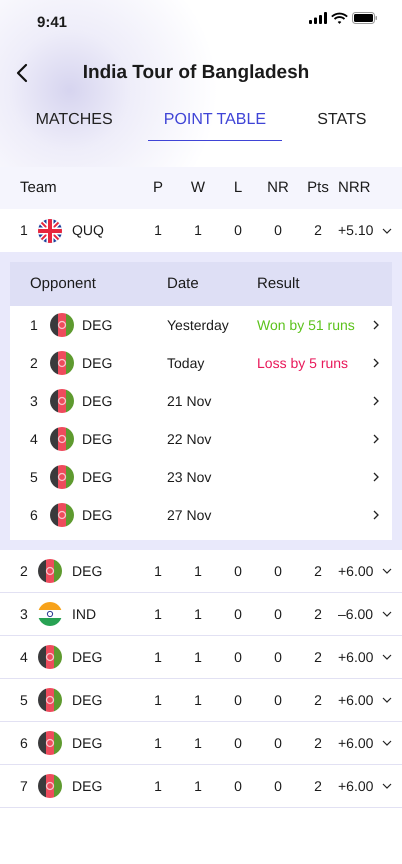 Image resolution: width=402 pixels, height=864 pixels. What do you see at coordinates (339, 18) in the screenshot?
I see `wifi-icon` at bounding box center [339, 18].